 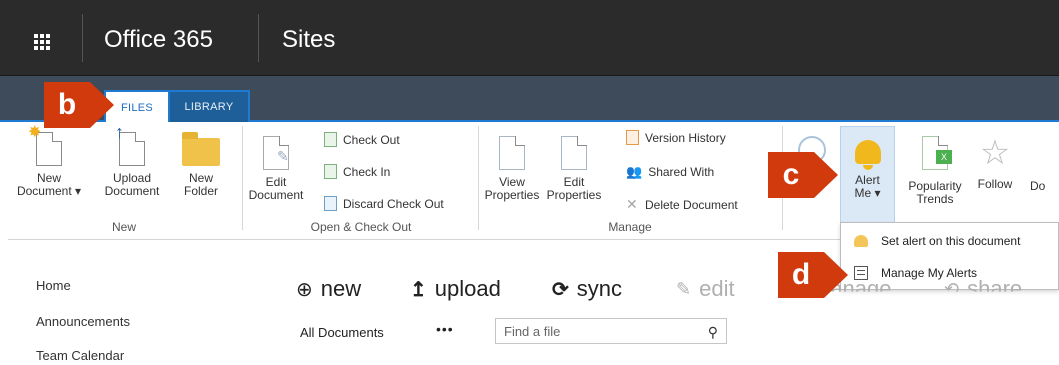 I want to click on check-in-icon, so click(x=330, y=171).